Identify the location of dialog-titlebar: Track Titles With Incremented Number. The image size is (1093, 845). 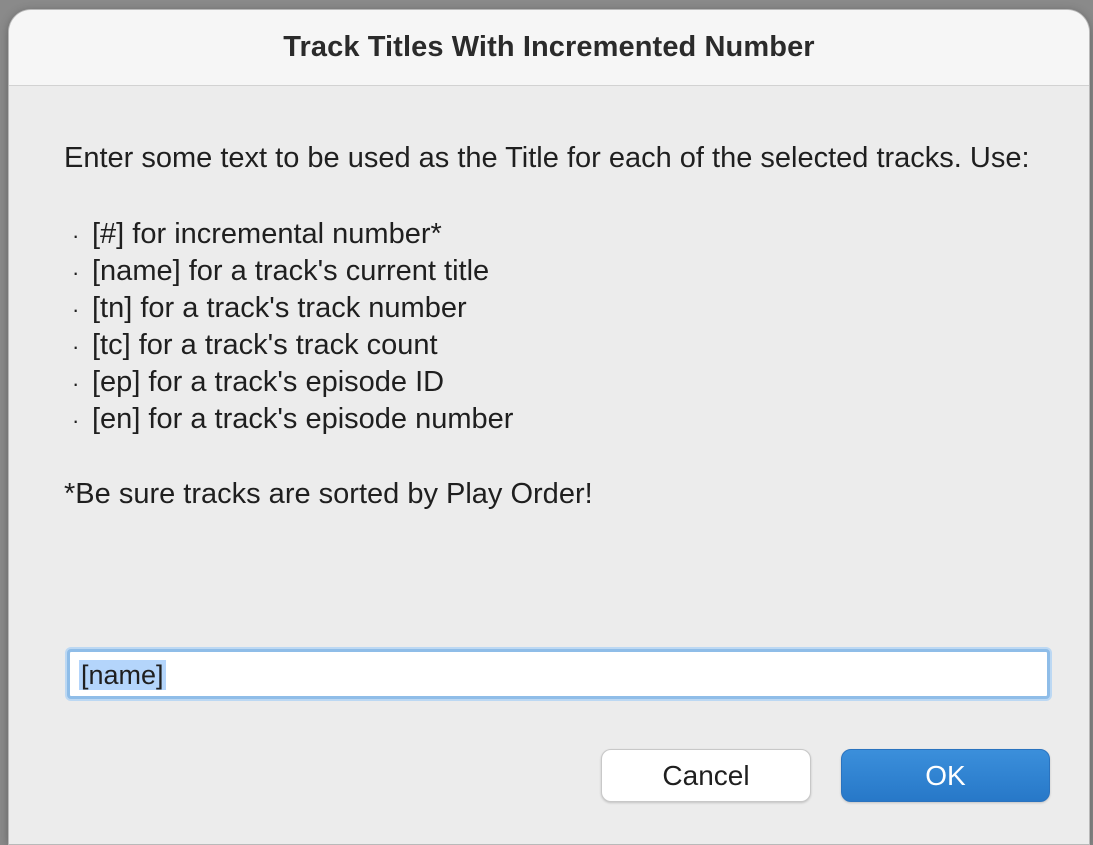
(549, 48).